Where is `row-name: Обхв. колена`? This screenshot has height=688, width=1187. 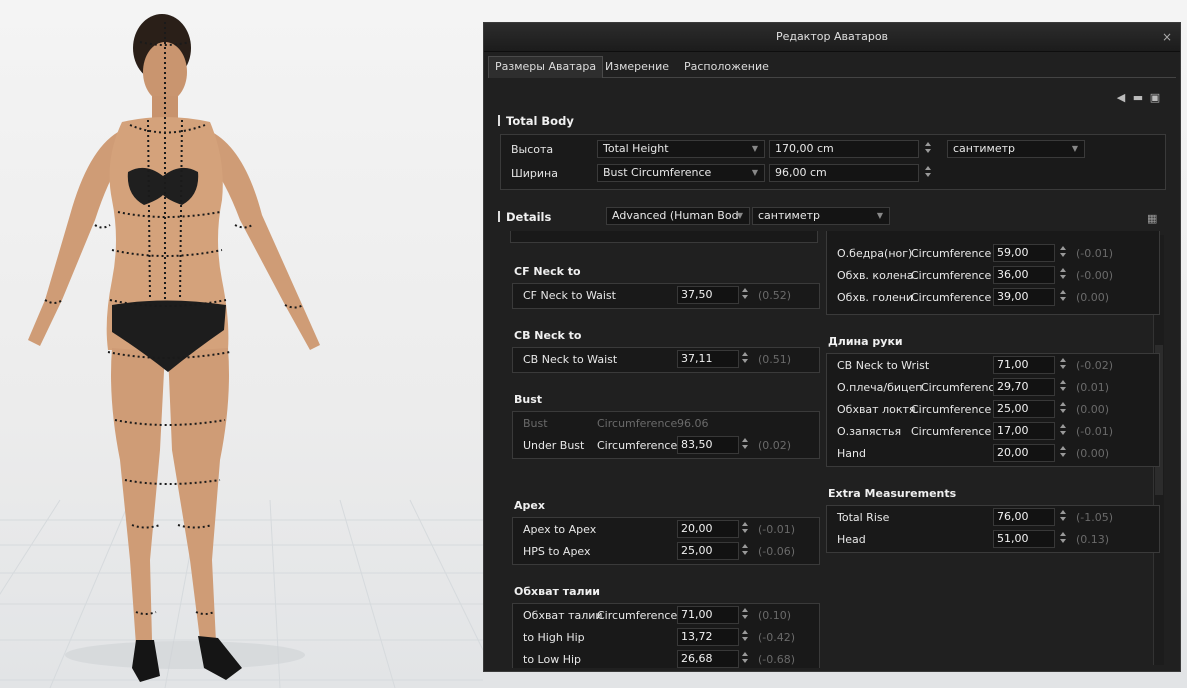 row-name: Обхв. колена is located at coordinates (875, 275).